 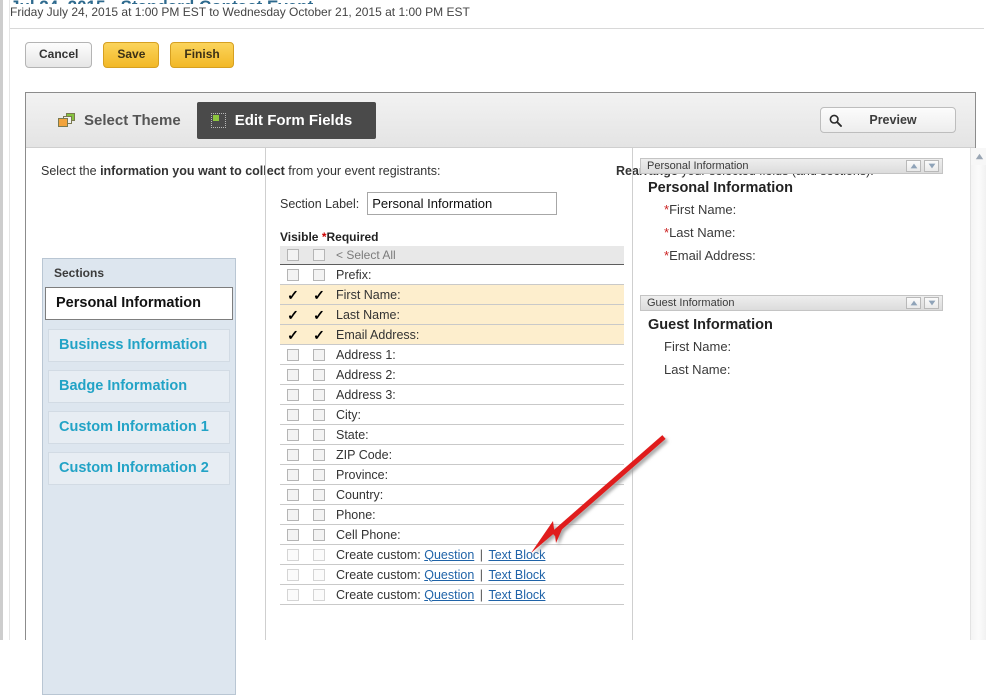 What do you see at coordinates (139, 468) in the screenshot?
I see `sidebar-item-custom-information-2: Custom Information 2` at bounding box center [139, 468].